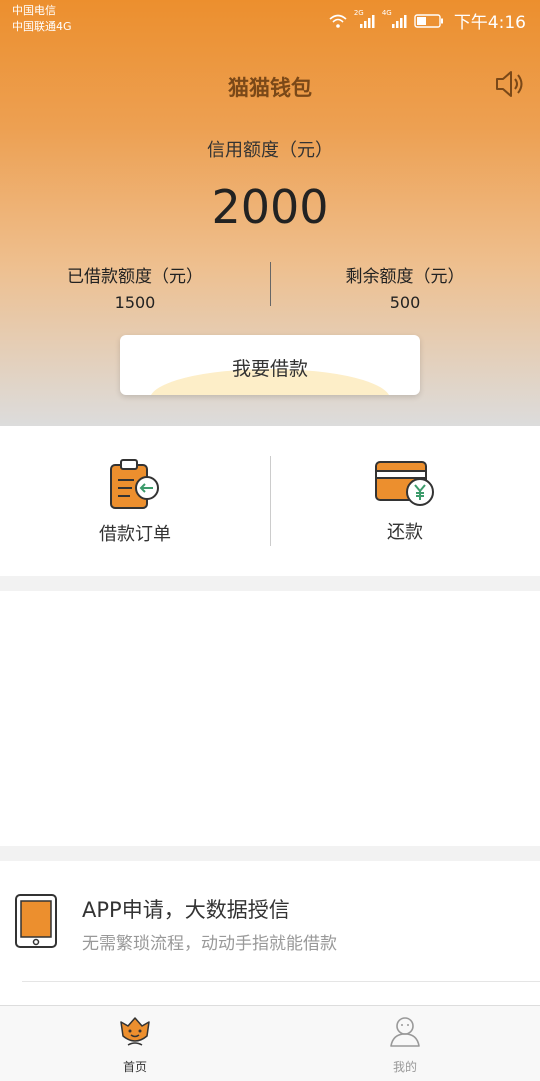  What do you see at coordinates (405, 277) in the screenshot?
I see `remaining-label: 剩余额度（元）` at bounding box center [405, 277].